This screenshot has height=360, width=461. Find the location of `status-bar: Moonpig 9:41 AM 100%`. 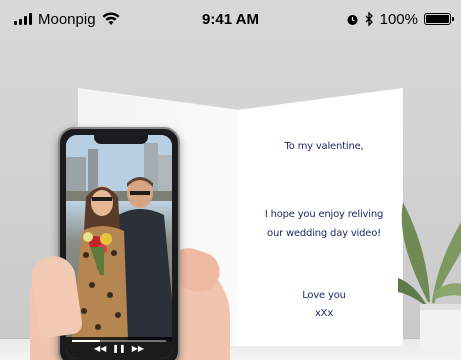

status-bar: Moonpig 9:41 AM 100% is located at coordinates (230, 19).